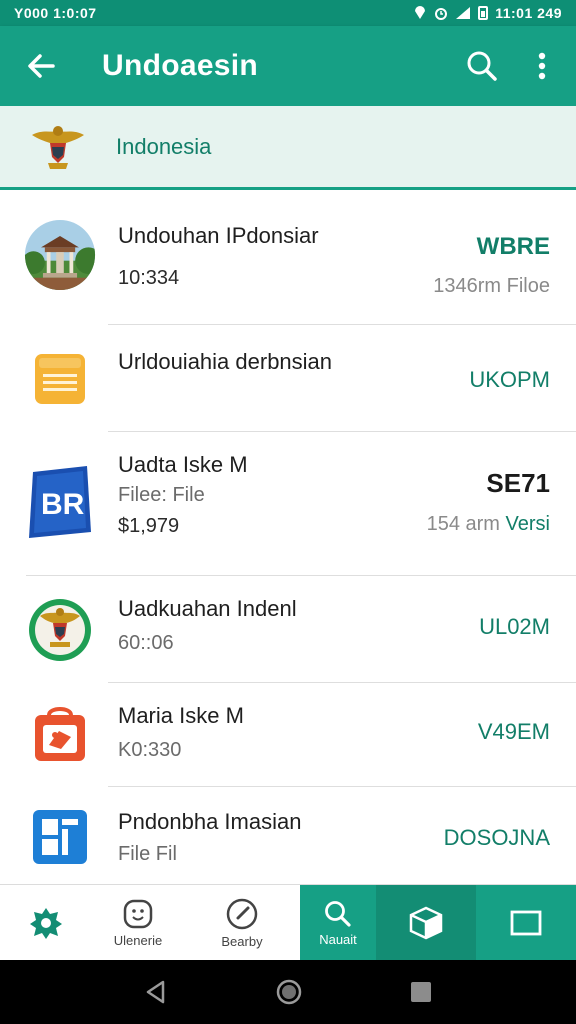 This screenshot has width=576, height=1024. What do you see at coordinates (63, 504) in the screenshot?
I see `svg-text: BR` at bounding box center [63, 504].